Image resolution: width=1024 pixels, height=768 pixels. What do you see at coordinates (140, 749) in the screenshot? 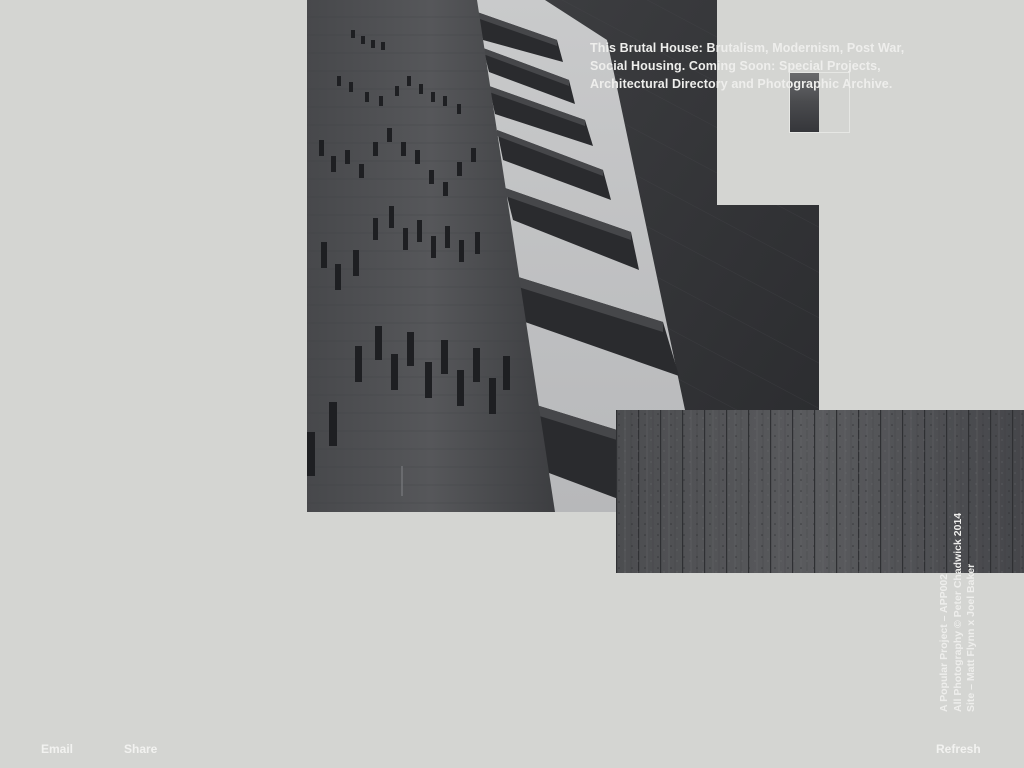
I see `share-link: Share` at bounding box center [140, 749].